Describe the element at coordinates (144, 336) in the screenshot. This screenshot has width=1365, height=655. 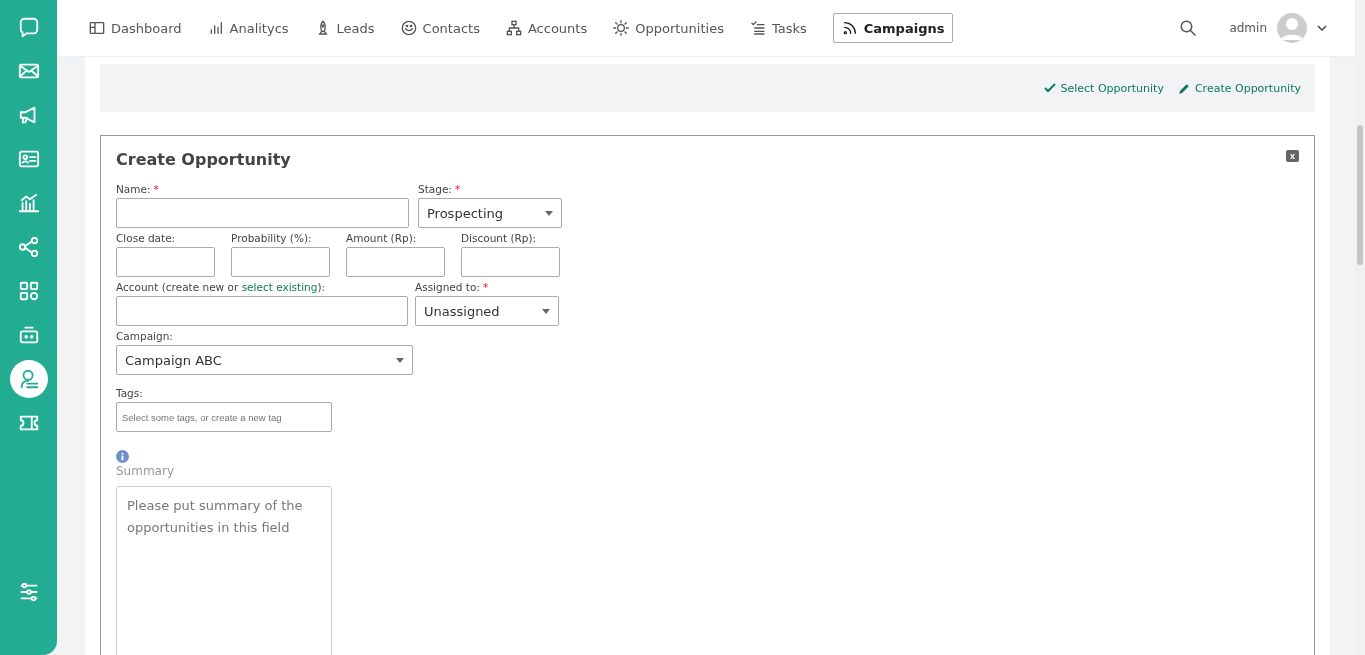
I see `field-label: Campaign:` at that location.